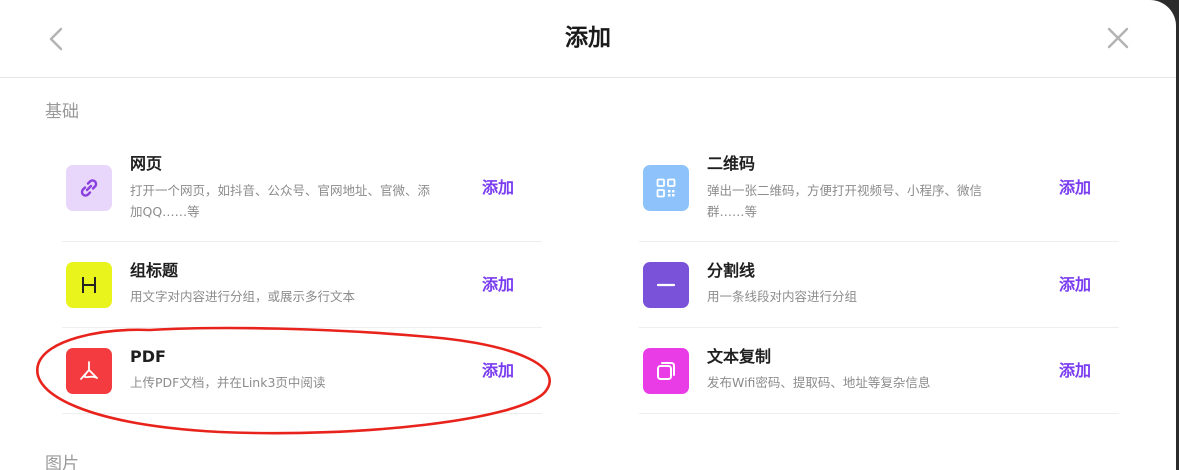 The height and width of the screenshot is (470, 1179). I want to click on list-item-webpage: 网页 打开一个网页，如抖音、公众号、官网地址、官微、添加QQ……等 添加, so click(302, 198).